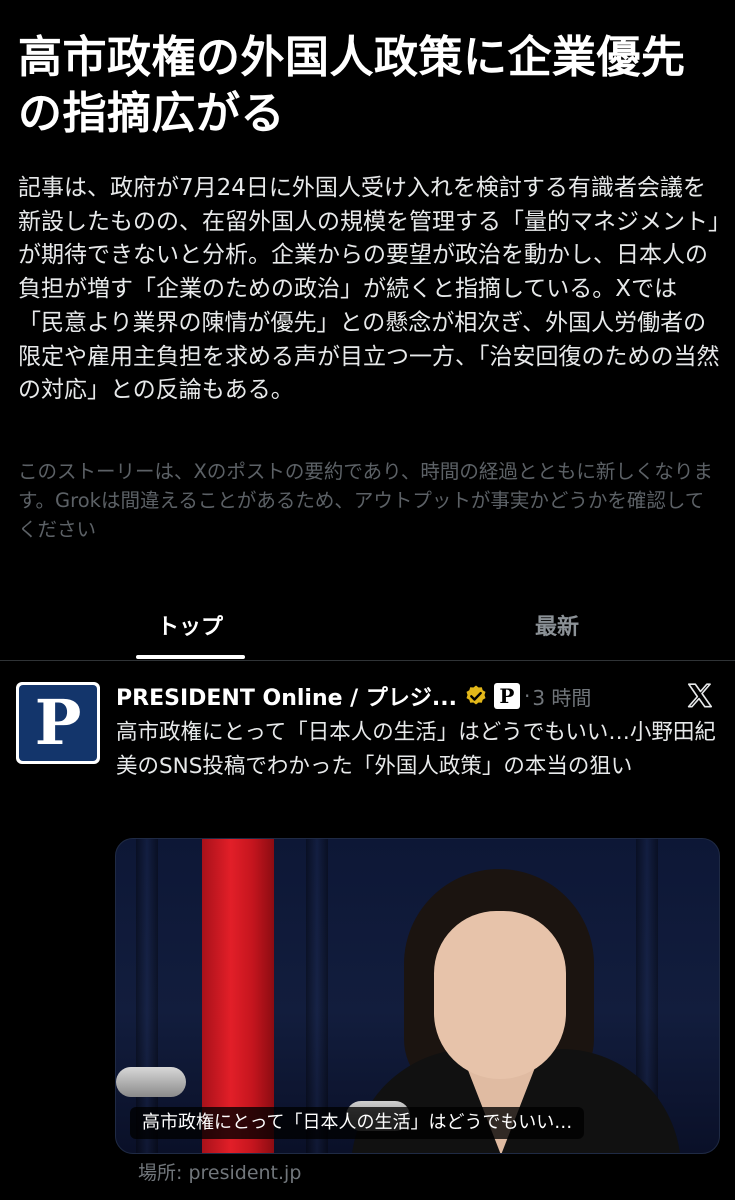 The height and width of the screenshot is (1200, 735). I want to click on publisher-badge-letter: P, so click(507, 696).